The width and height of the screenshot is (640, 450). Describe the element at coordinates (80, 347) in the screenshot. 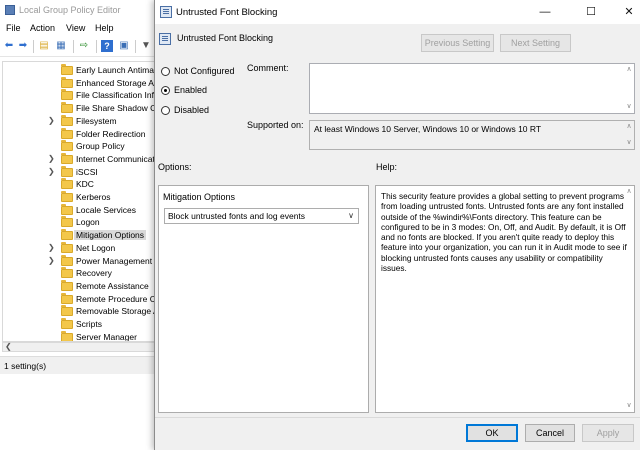

I see `horizontal-scrollbar: ❮` at that location.